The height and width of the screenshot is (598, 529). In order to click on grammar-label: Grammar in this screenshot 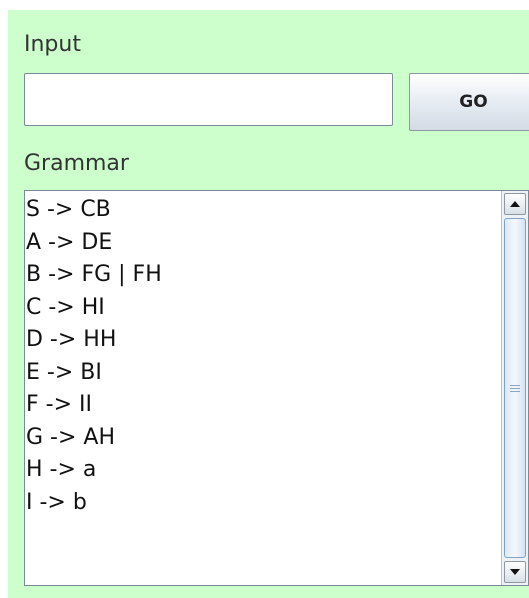, I will do `click(76, 163)`.